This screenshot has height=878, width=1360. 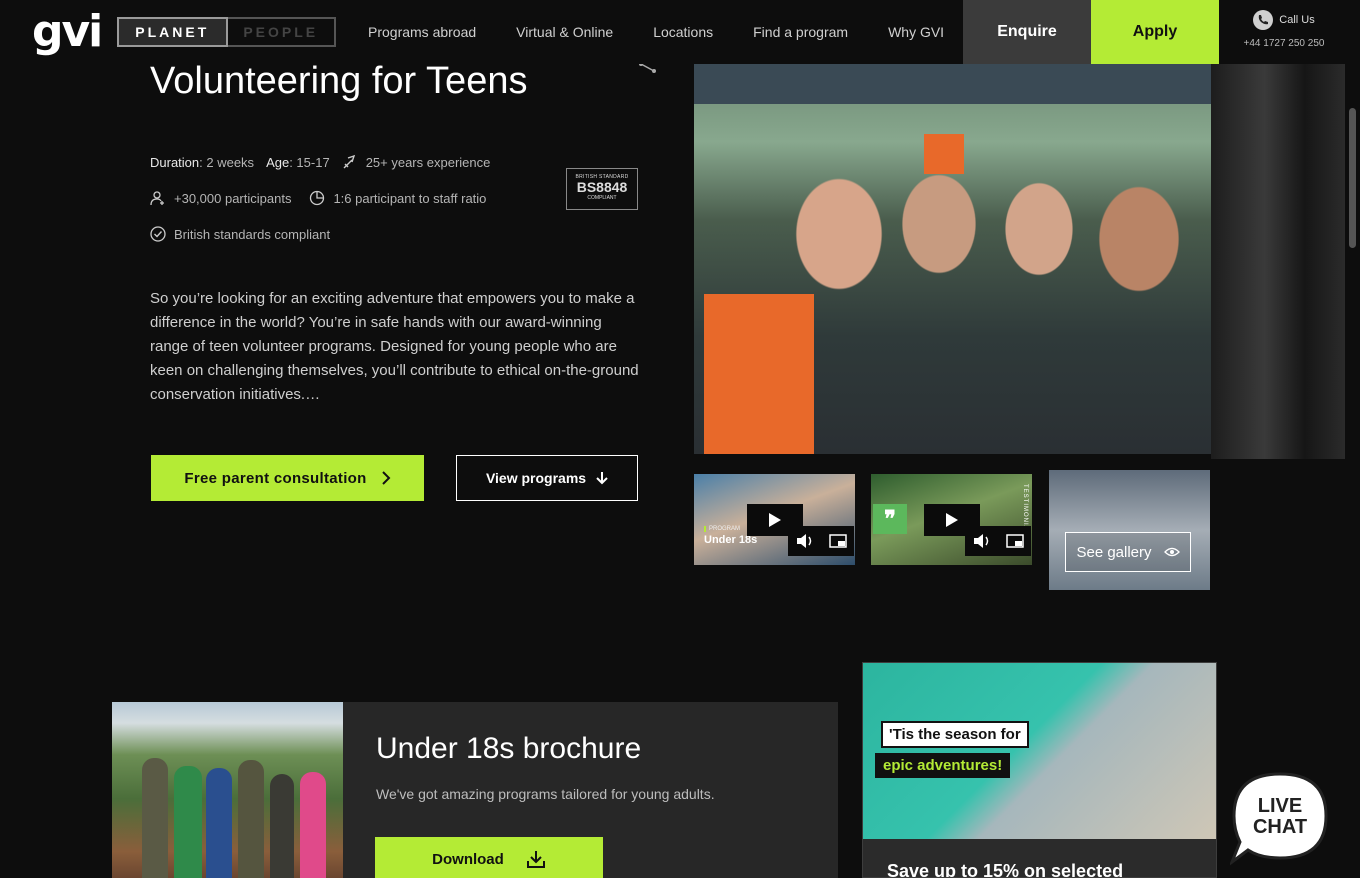 I want to click on promo-tag-season: 'Tis the season for, so click(x=955, y=734).